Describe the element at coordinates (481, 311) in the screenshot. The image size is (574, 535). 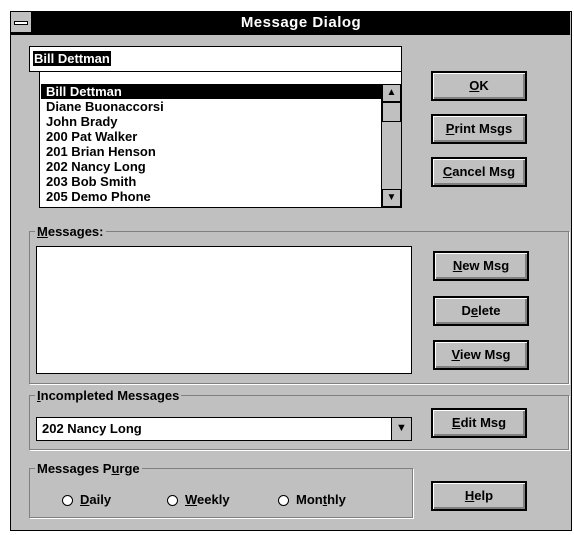
I see `delete-button: Delete` at that location.